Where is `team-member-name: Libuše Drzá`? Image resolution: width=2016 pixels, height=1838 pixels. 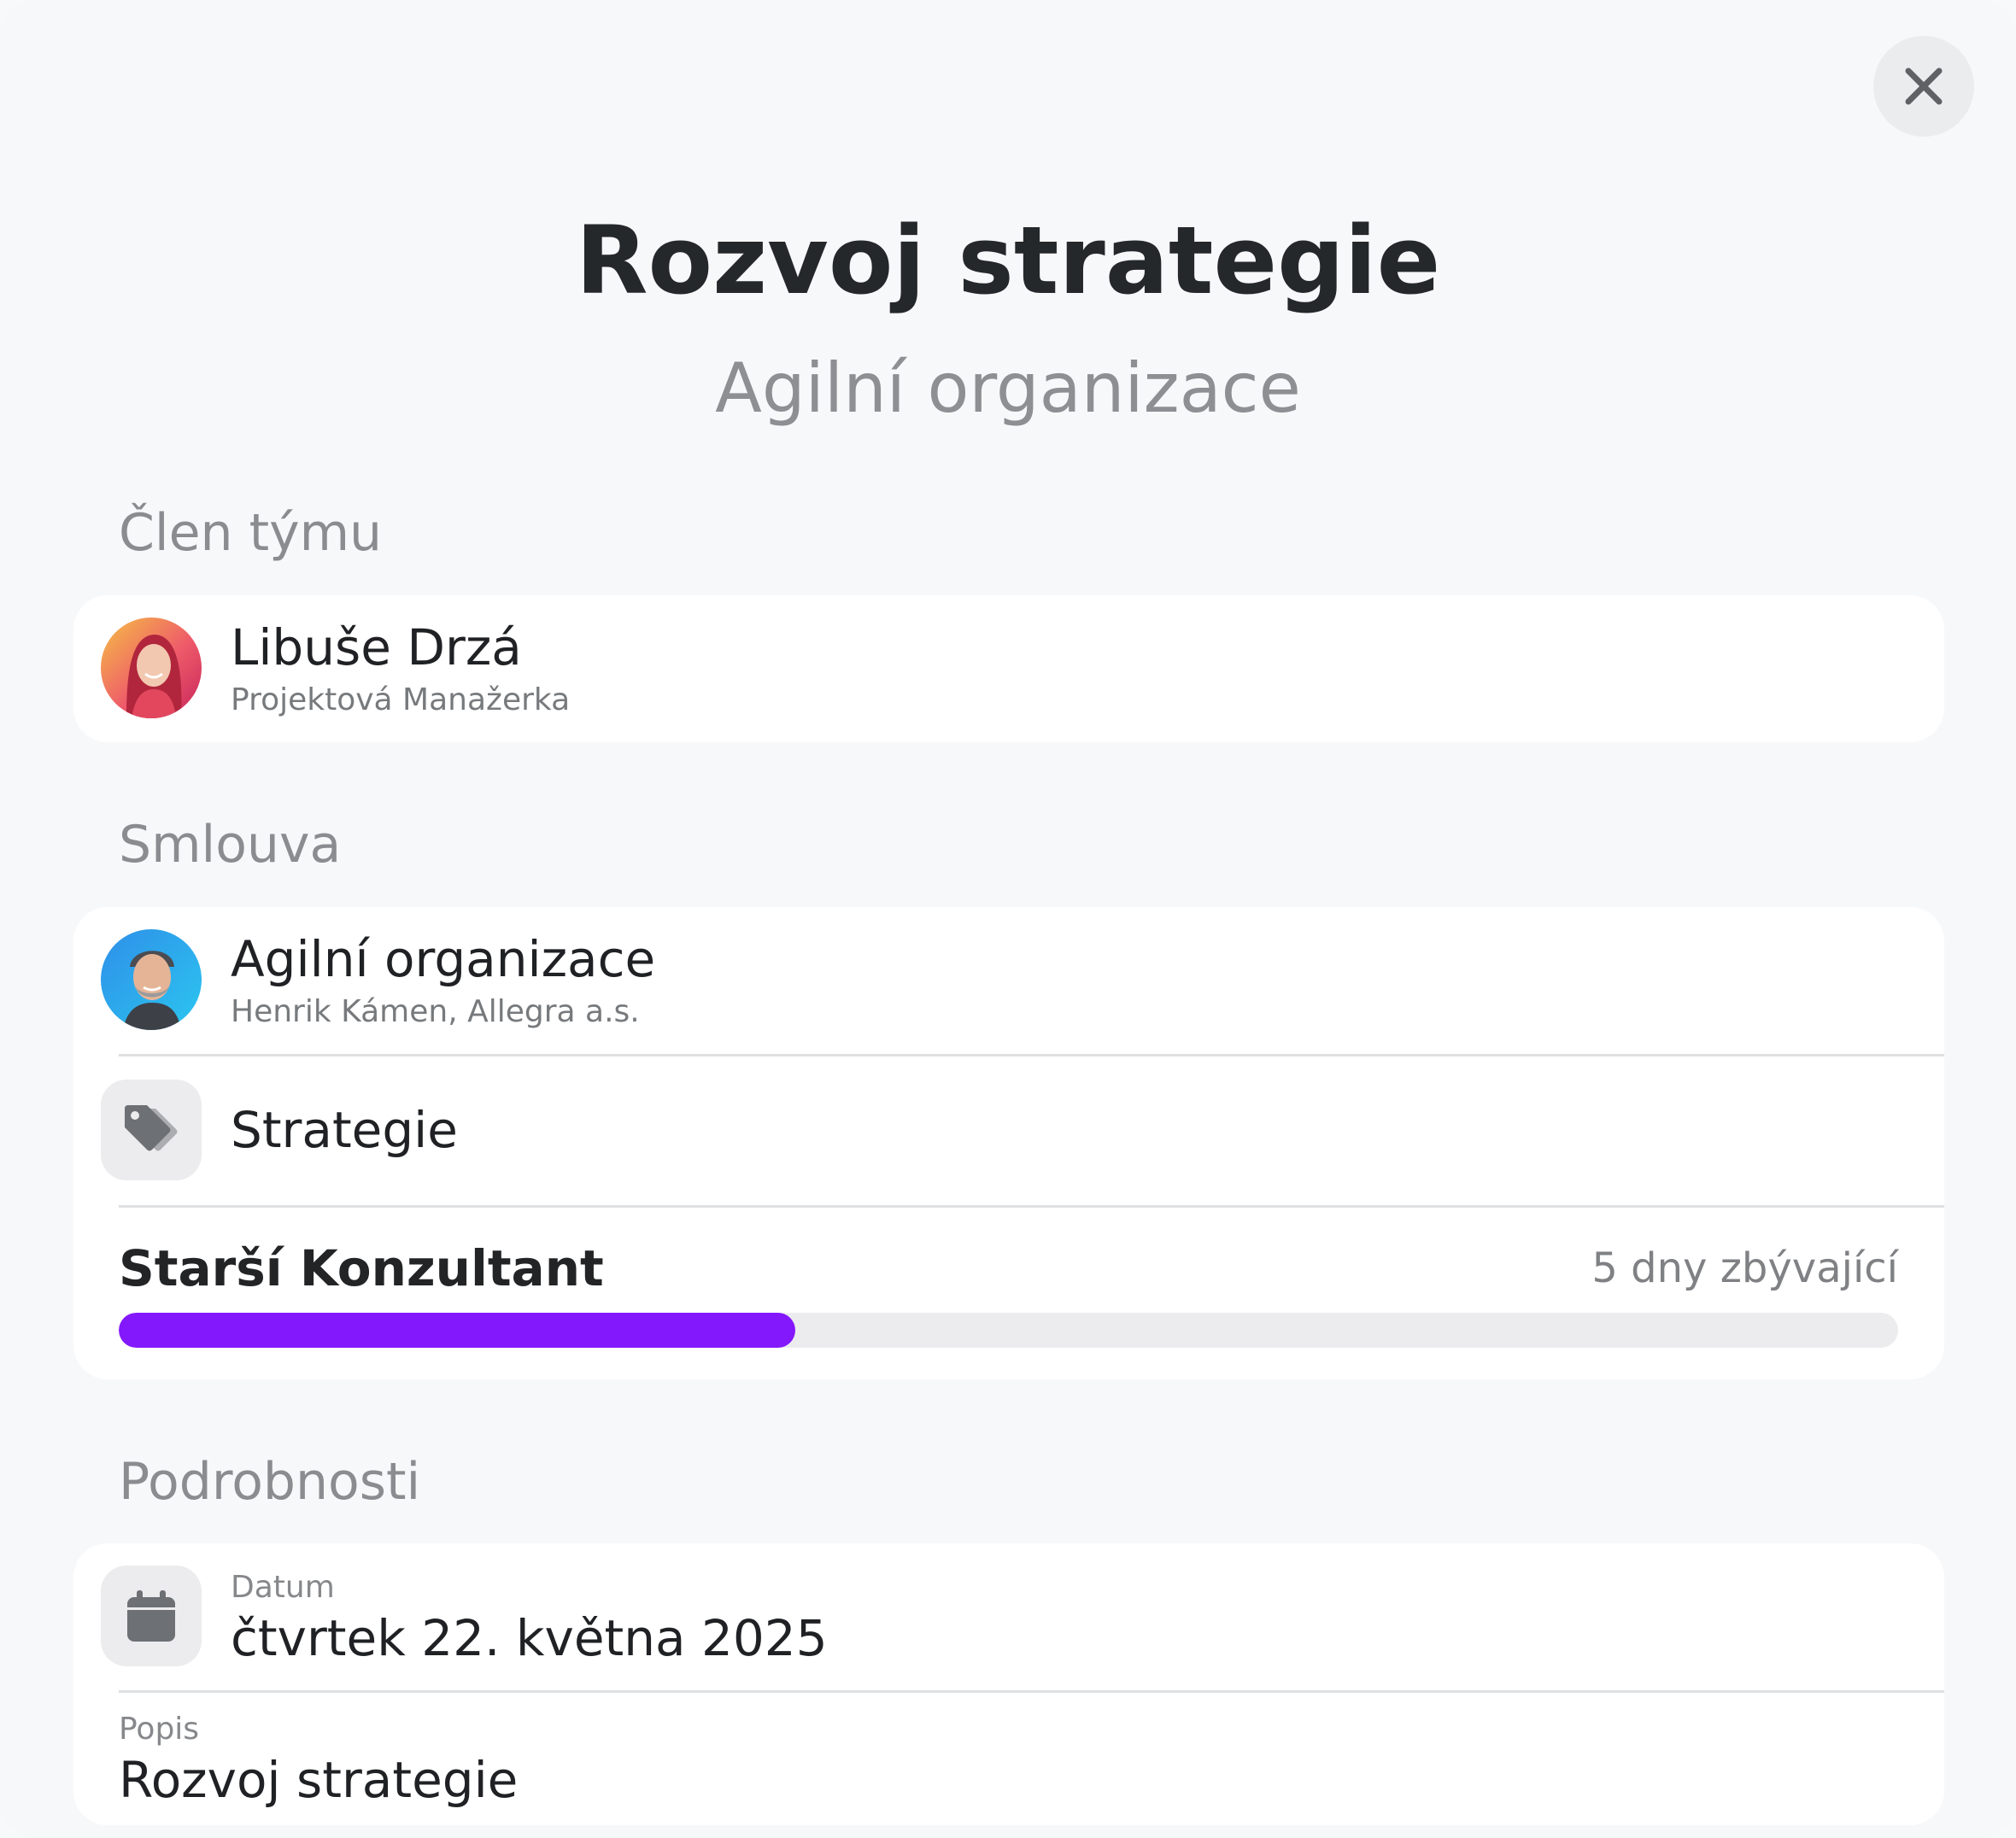 team-member-name: Libuše Drzá is located at coordinates (376, 647).